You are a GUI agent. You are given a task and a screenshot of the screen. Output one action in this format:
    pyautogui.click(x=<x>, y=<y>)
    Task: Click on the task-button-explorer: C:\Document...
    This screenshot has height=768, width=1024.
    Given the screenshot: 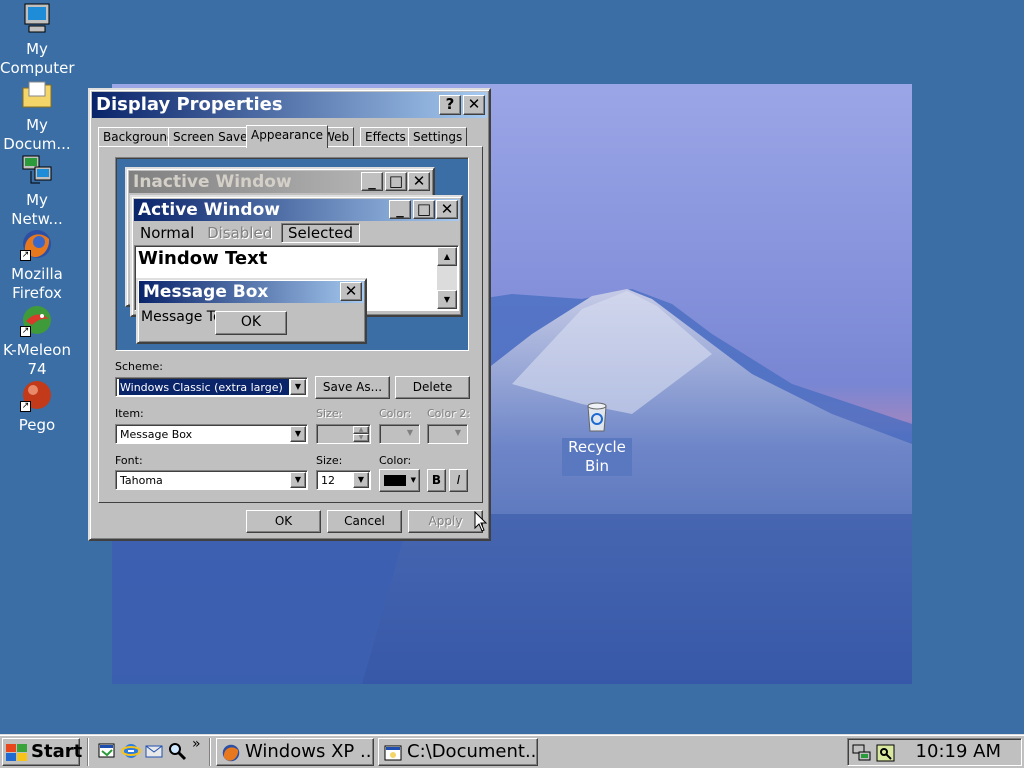 What is the action you would take?
    pyautogui.click(x=458, y=752)
    